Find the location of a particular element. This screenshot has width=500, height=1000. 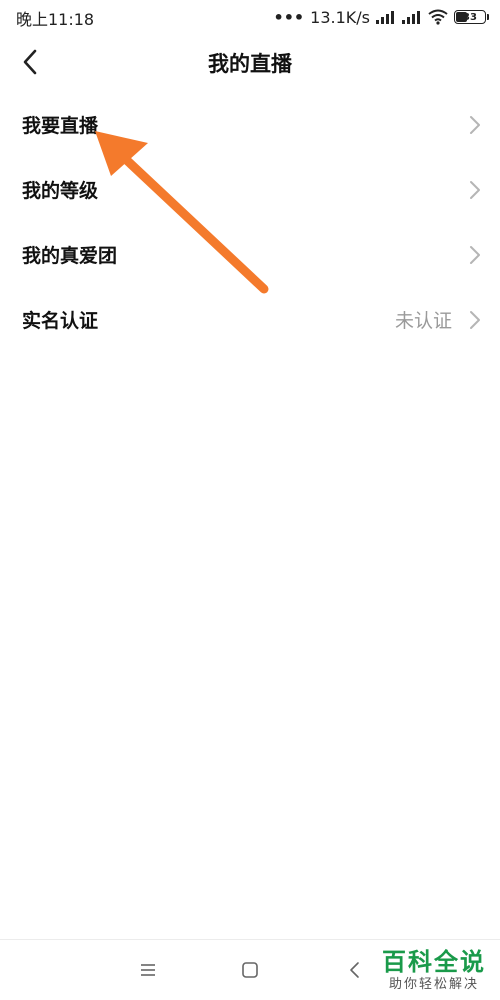

menu-item-my-level: 我的等级 is located at coordinates (250, 189).